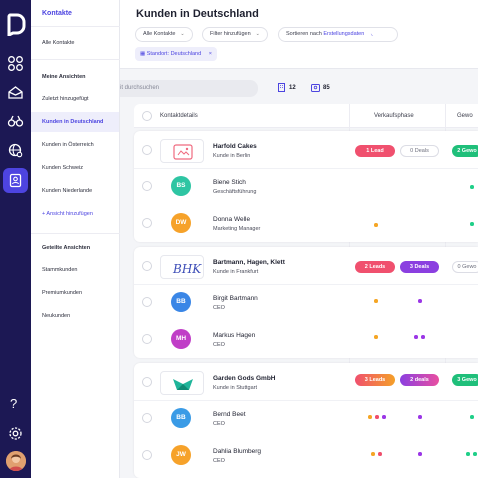  What do you see at coordinates (15, 239) in the screenshot?
I see `icon-rail: ?` at bounding box center [15, 239].